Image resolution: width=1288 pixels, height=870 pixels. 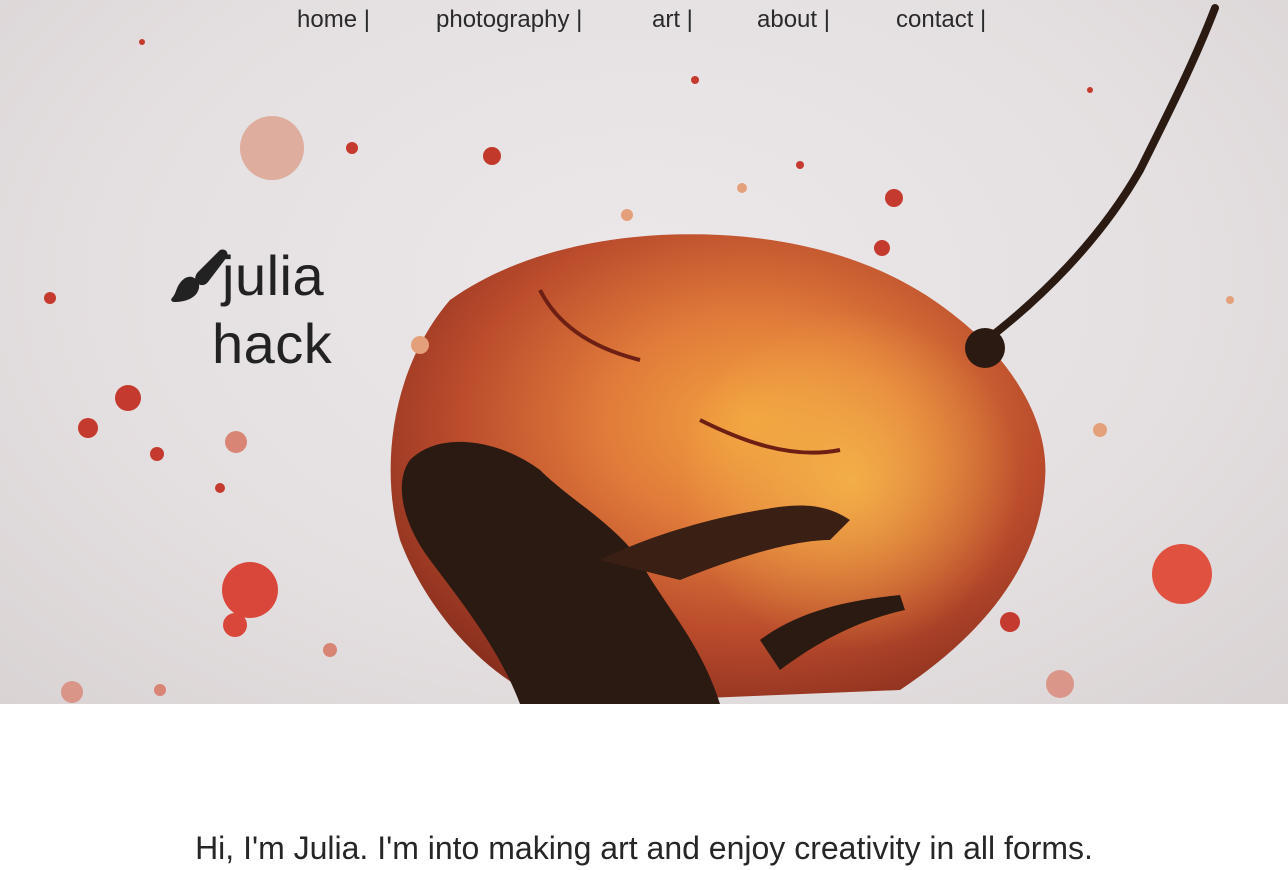 What do you see at coordinates (672, 20) in the screenshot?
I see `nav-link-art: art |` at bounding box center [672, 20].